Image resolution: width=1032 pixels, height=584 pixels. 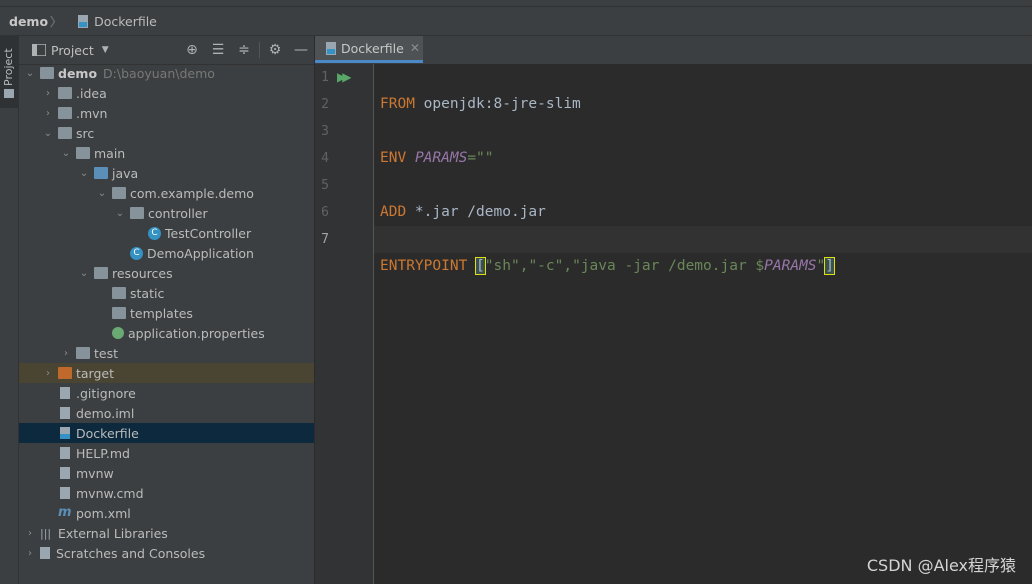 I want to click on tree-item-target: › target, so click(x=166, y=373).